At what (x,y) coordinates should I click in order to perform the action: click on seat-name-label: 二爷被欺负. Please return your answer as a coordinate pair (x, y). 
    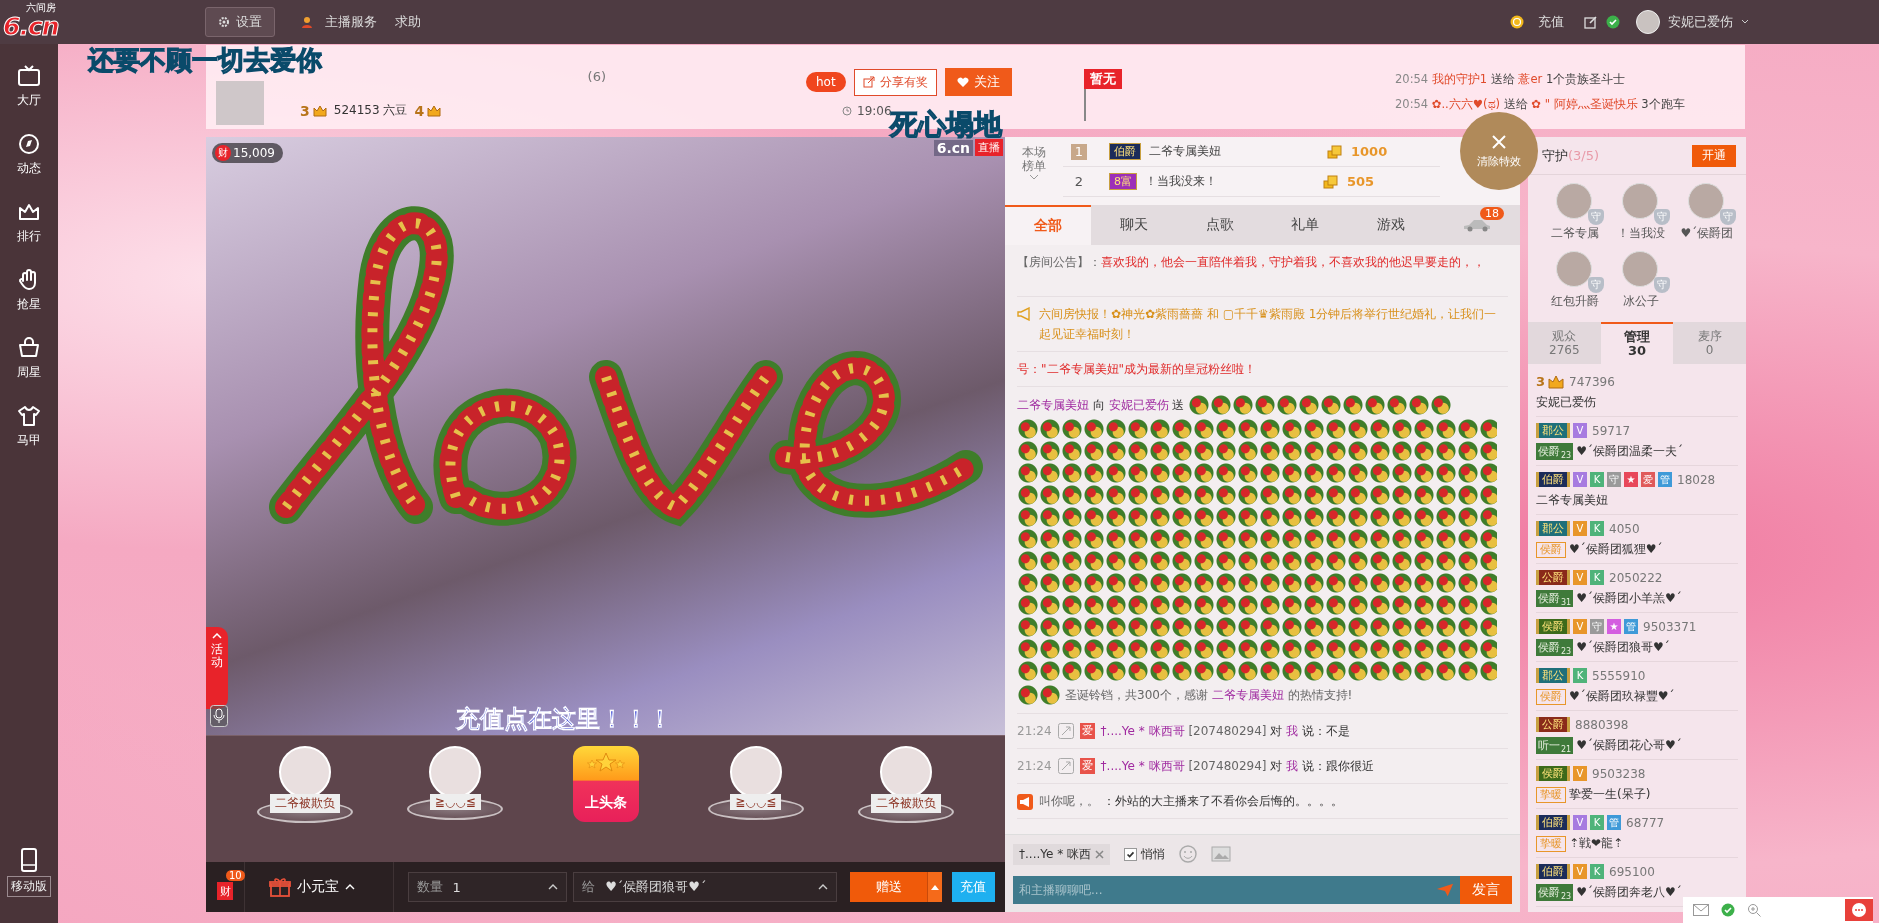
    Looking at the image, I should click on (305, 803).